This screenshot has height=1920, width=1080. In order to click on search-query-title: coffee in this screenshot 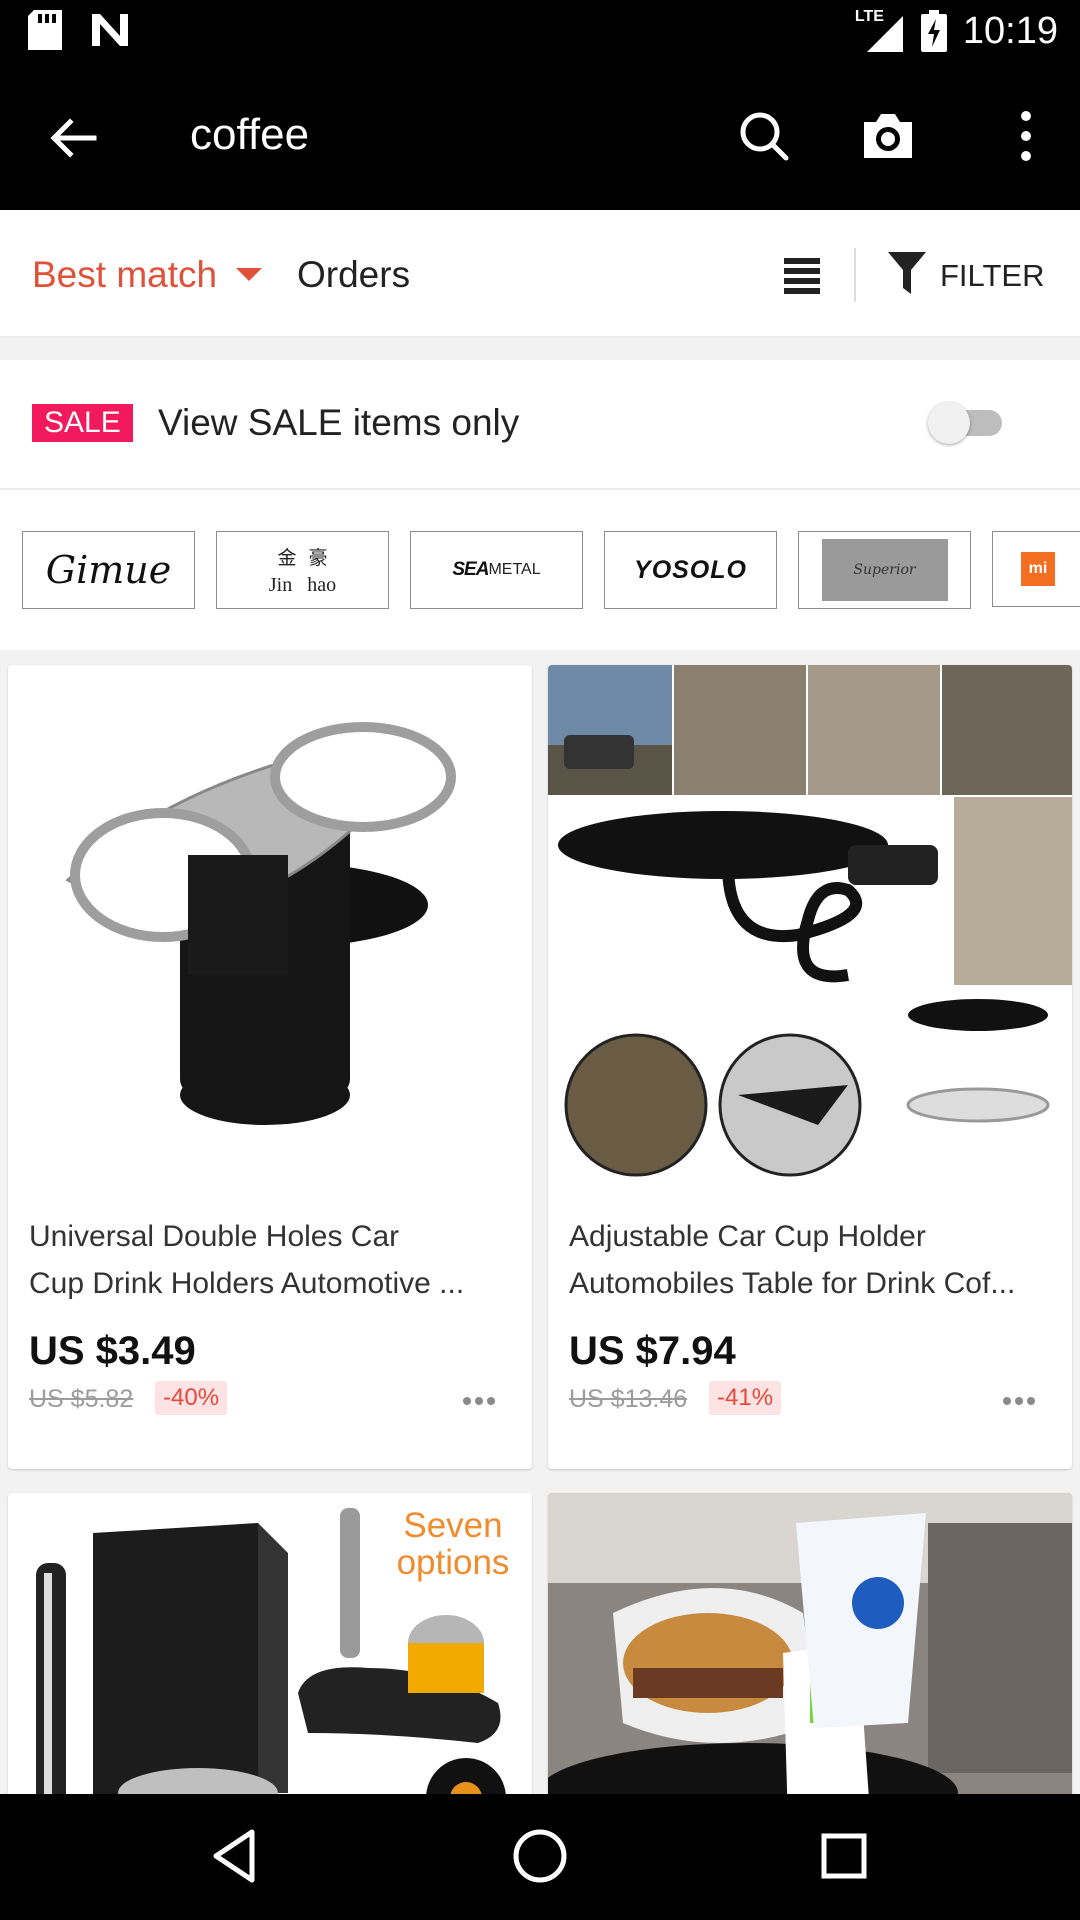, I will do `click(249, 135)`.